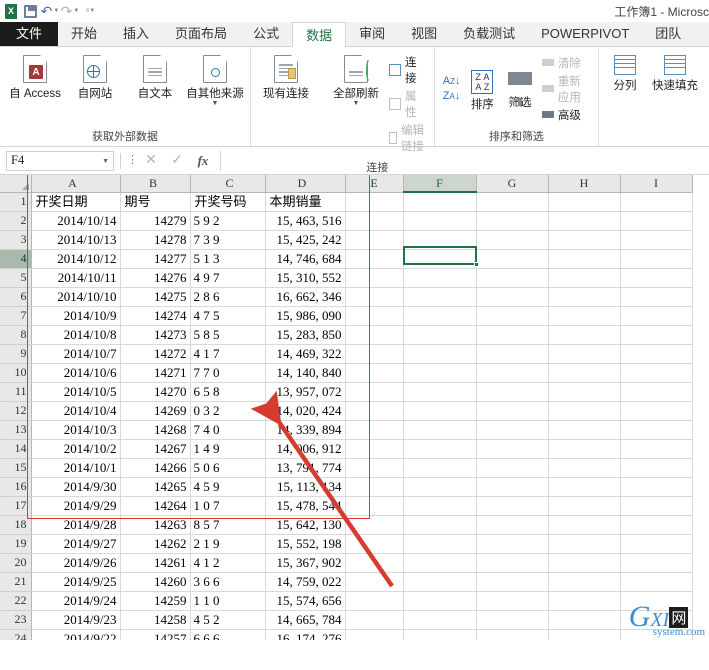 The image size is (709, 670). What do you see at coordinates (155, 487) in the screenshot?
I see `cell-B16: 14265` at bounding box center [155, 487].